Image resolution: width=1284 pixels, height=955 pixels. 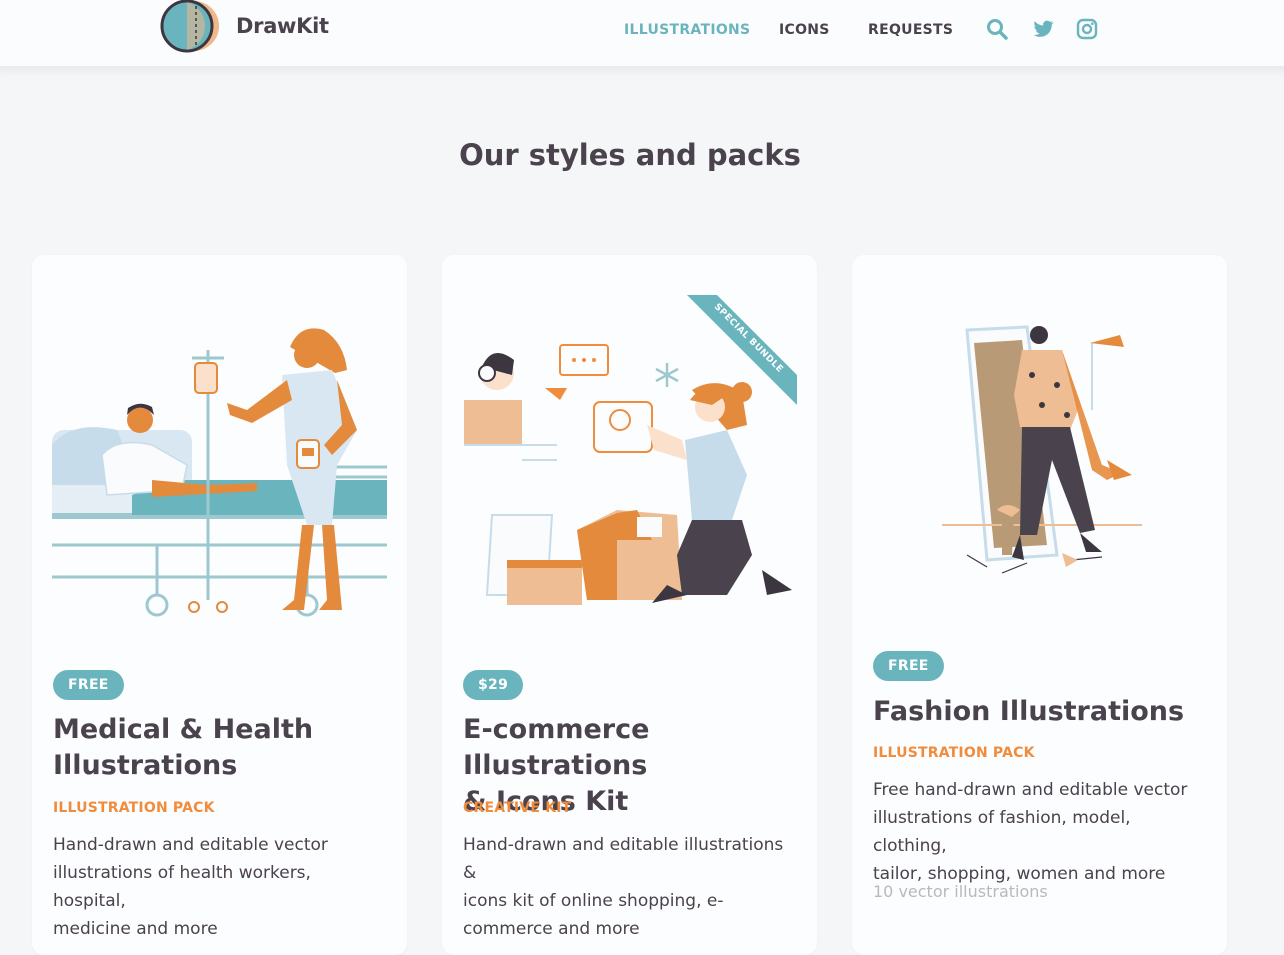 What do you see at coordinates (593, 901) in the screenshot?
I see `card-description-line: icons kit of online shopping, e-` at bounding box center [593, 901].